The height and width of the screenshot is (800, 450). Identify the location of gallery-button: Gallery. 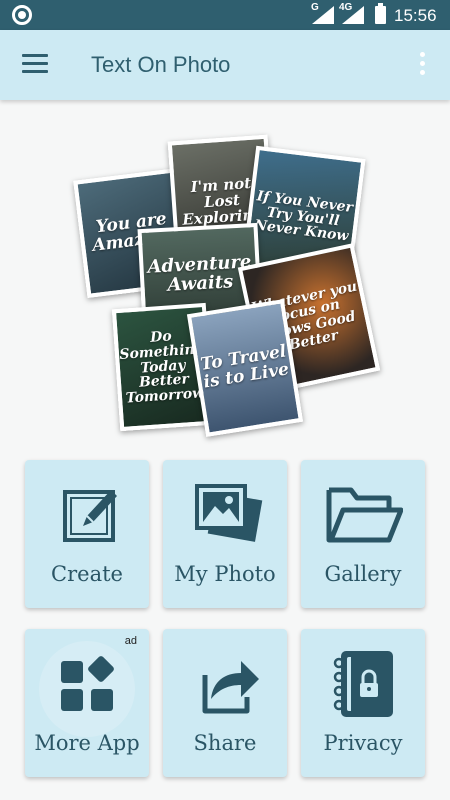
(363, 534).